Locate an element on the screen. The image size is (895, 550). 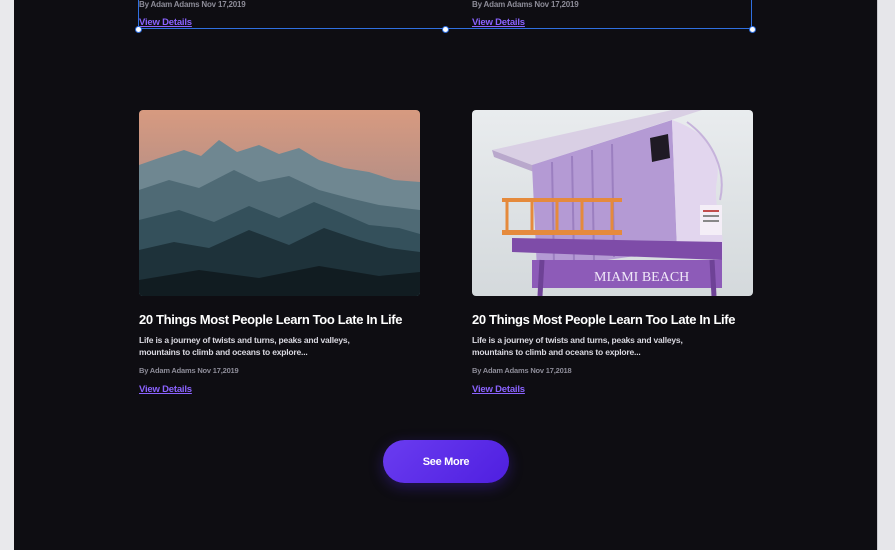
selection-outline is located at coordinates (445, 14).